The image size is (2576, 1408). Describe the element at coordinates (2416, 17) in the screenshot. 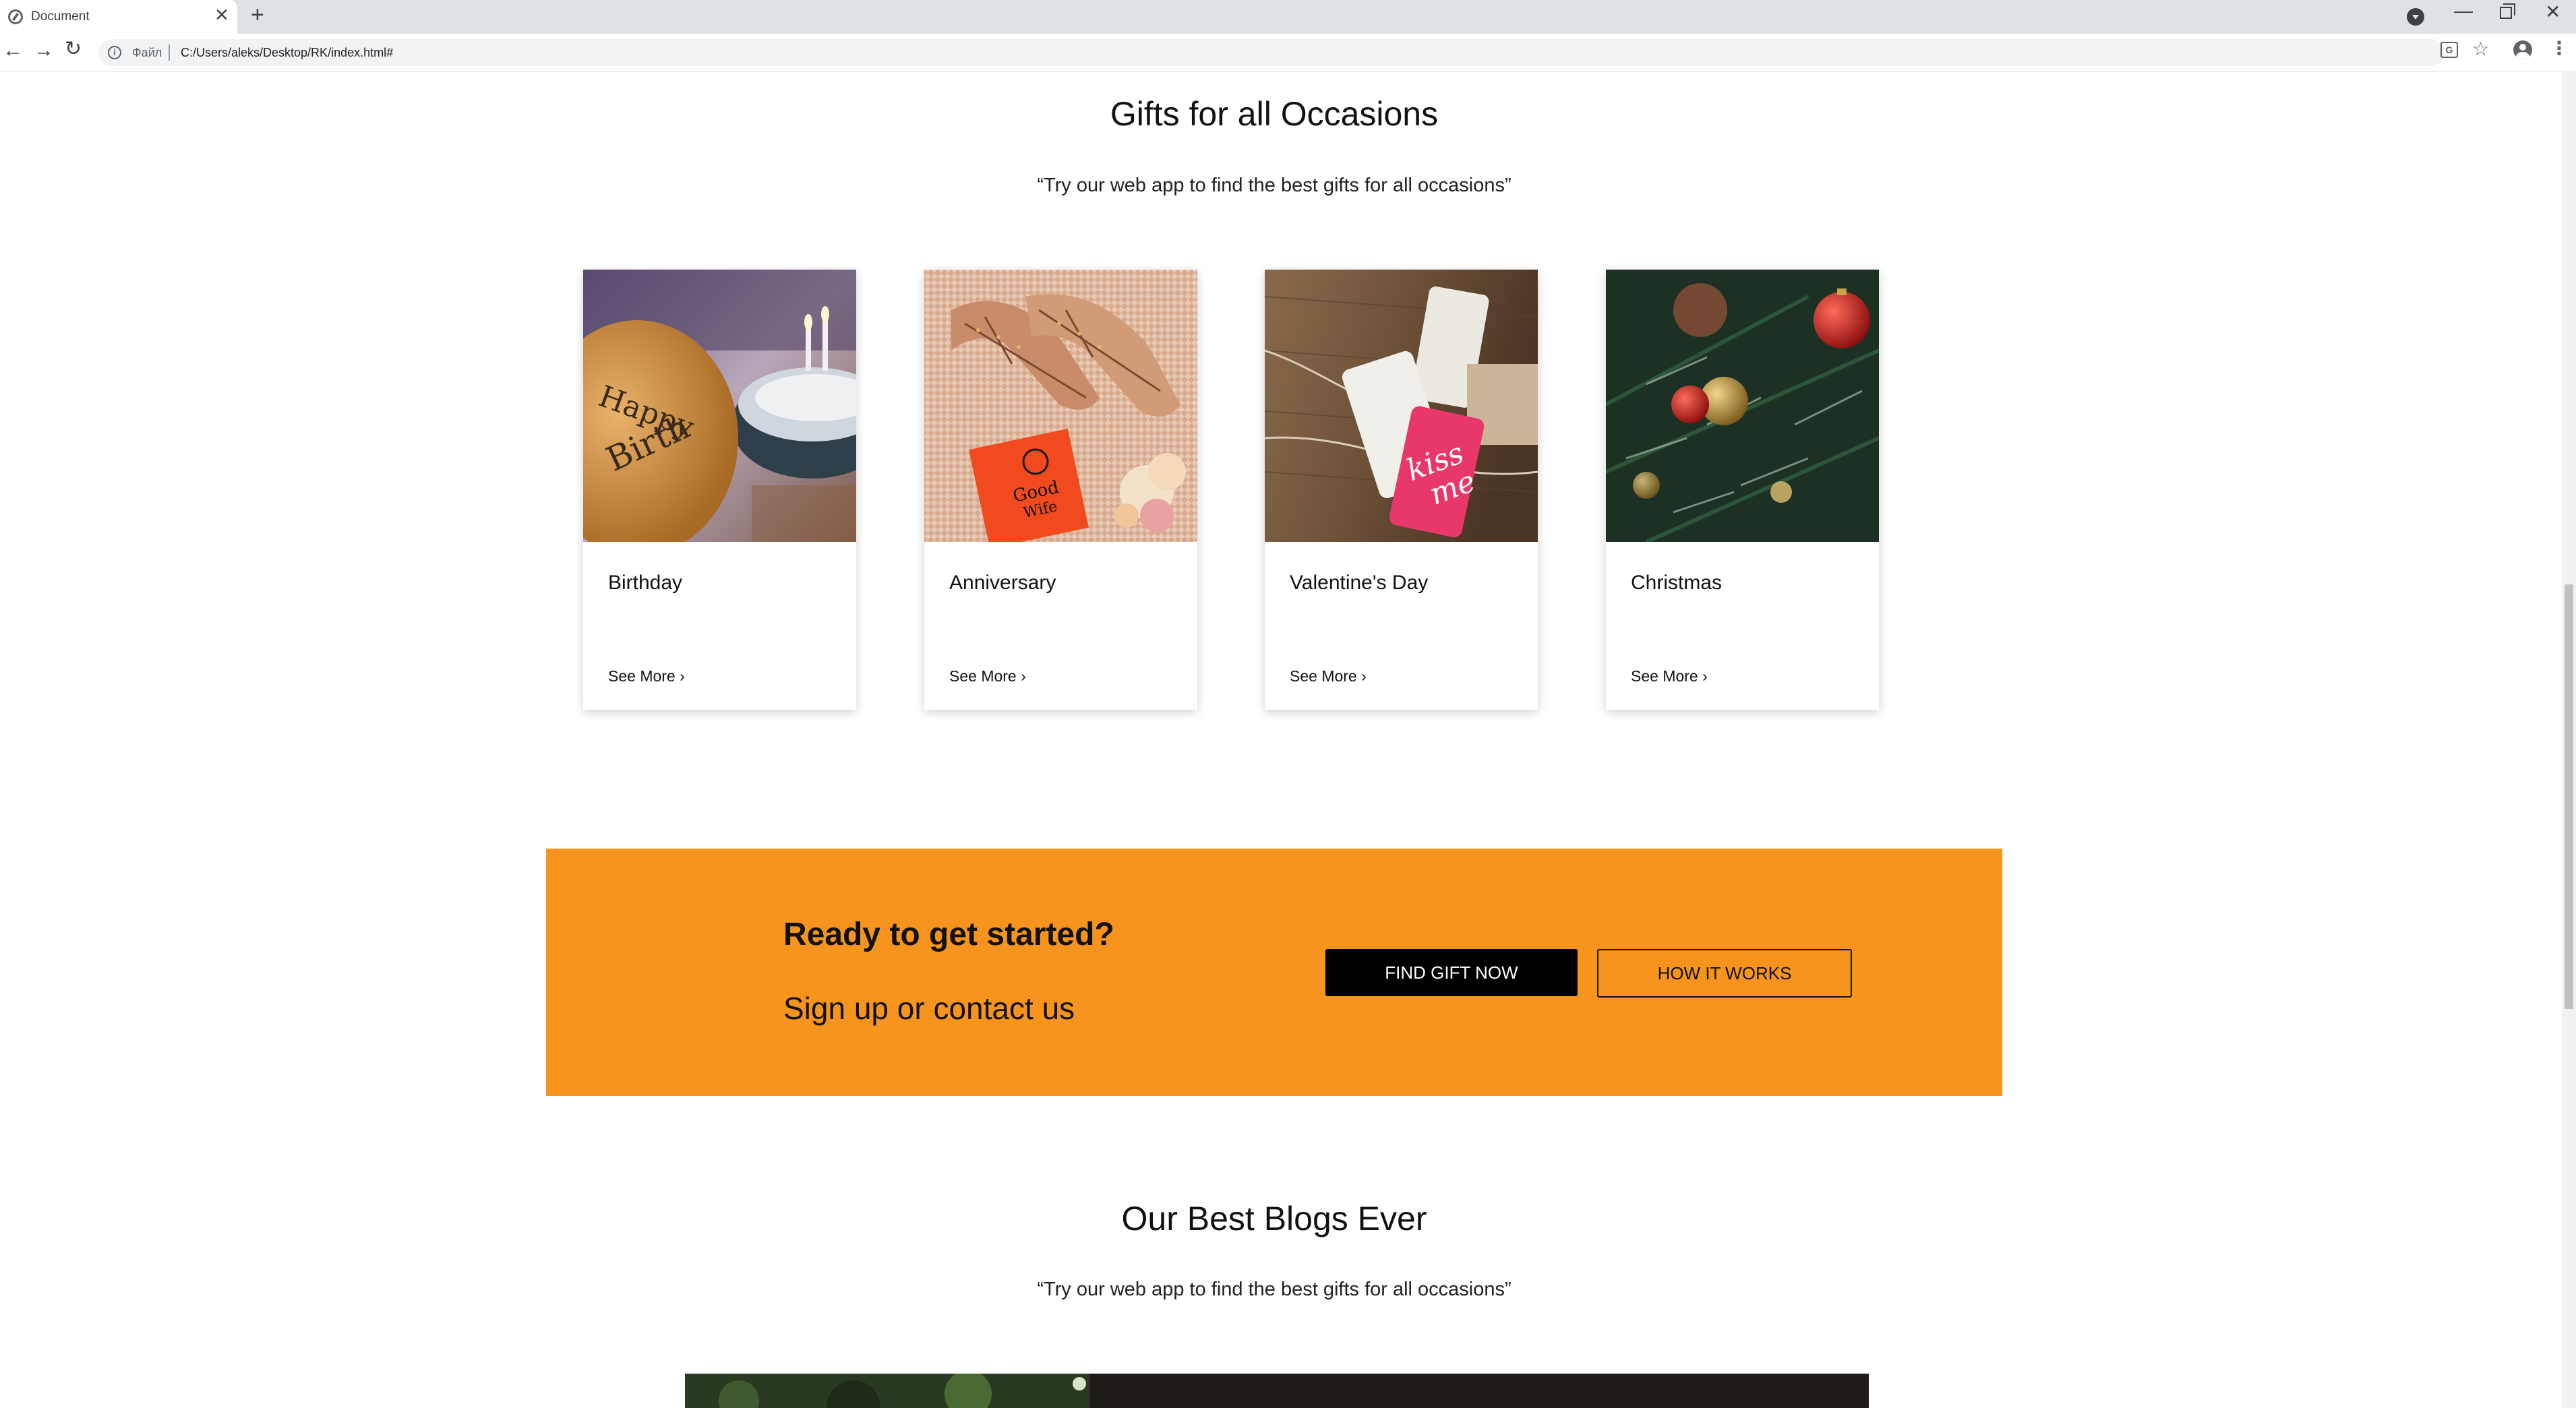

I see `tab-search-icon` at that location.